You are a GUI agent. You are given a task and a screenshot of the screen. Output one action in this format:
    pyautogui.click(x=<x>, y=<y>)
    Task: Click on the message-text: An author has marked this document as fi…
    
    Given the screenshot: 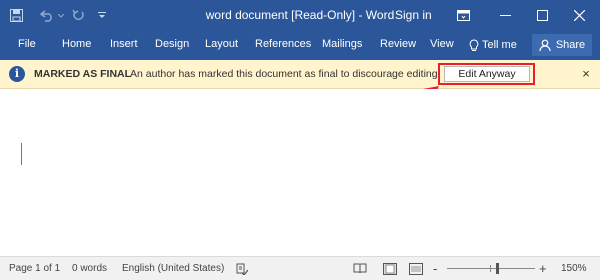 What is the action you would take?
    pyautogui.click(x=285, y=74)
    